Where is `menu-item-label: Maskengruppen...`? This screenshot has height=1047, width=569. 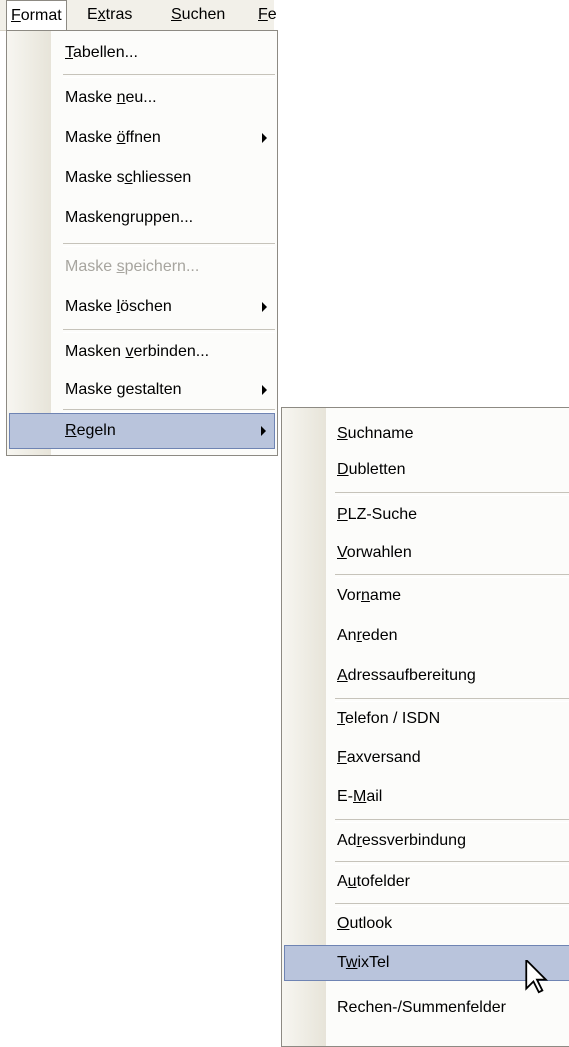 menu-item-label: Maskengruppen... is located at coordinates (129, 218).